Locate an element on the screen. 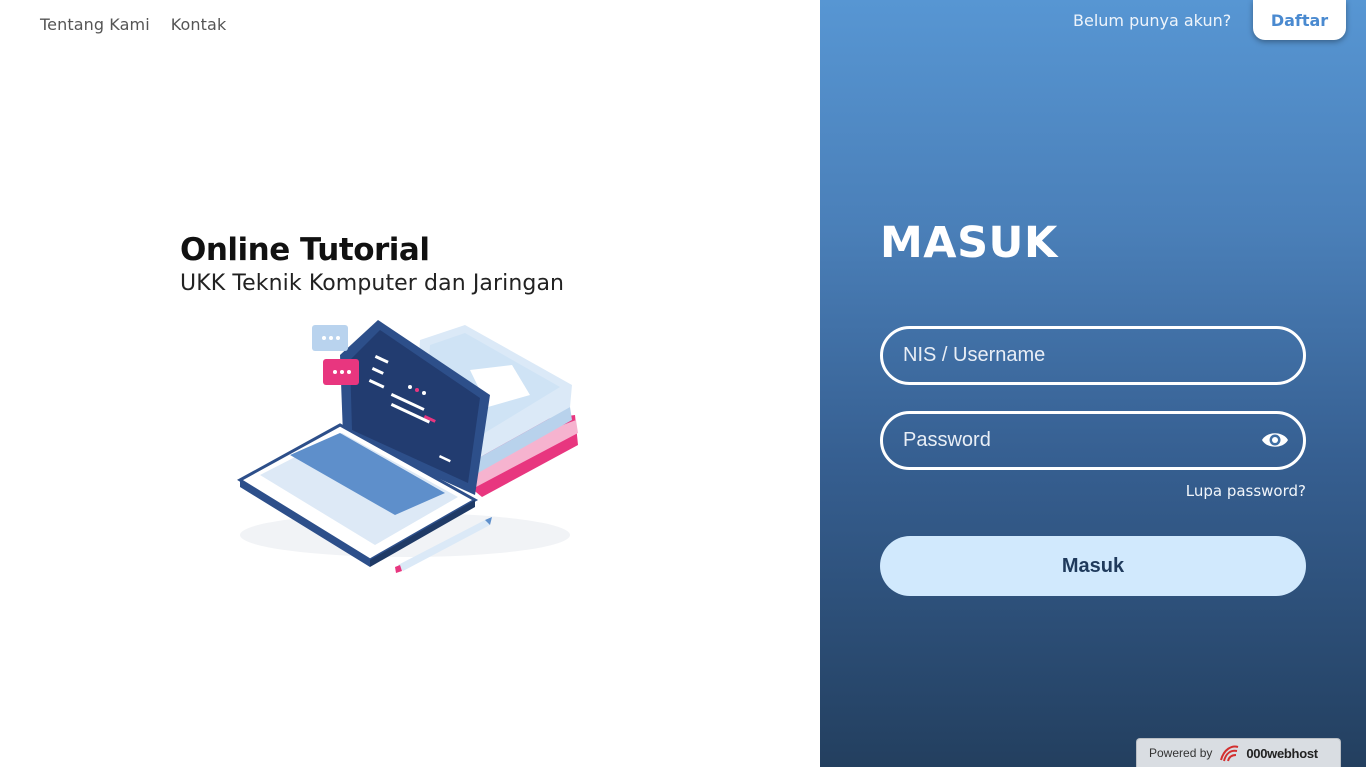 This screenshot has height=767, width=1366. powered-by-text: Powered by is located at coordinates (1181, 753).